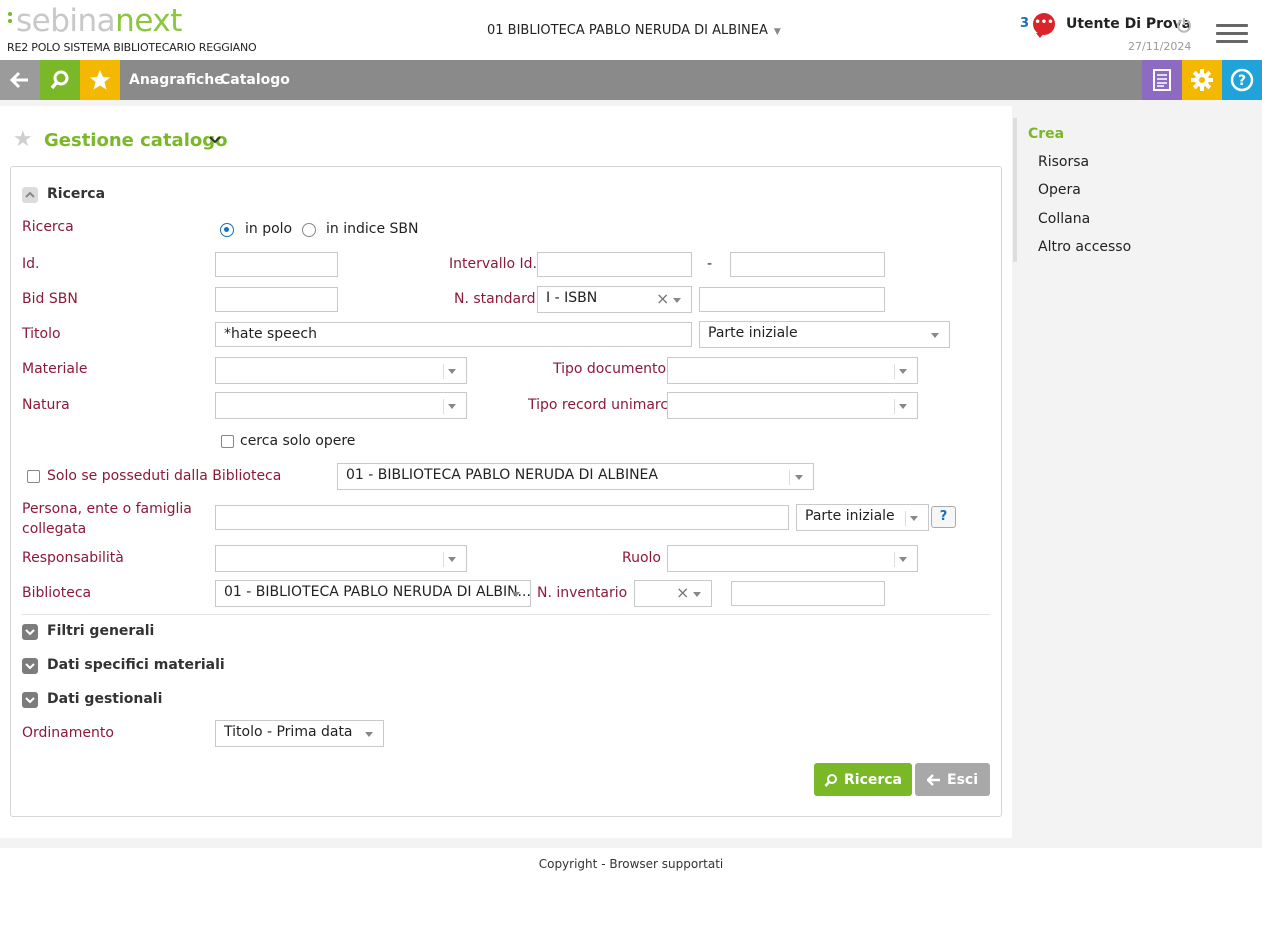 This screenshot has height=940, width=1262. I want to click on section-title-dati-gestionali: Dati gestionali, so click(104, 699).